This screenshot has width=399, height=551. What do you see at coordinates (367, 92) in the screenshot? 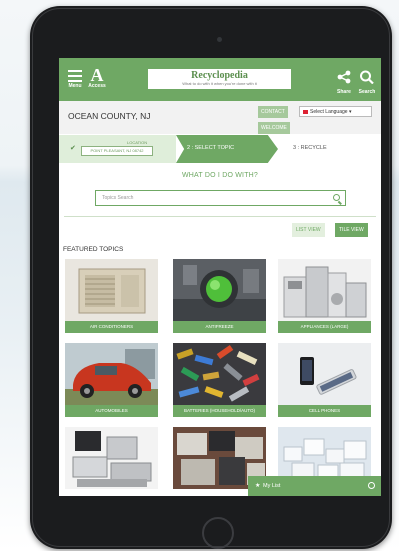
I see `search-label: Search` at bounding box center [367, 92].